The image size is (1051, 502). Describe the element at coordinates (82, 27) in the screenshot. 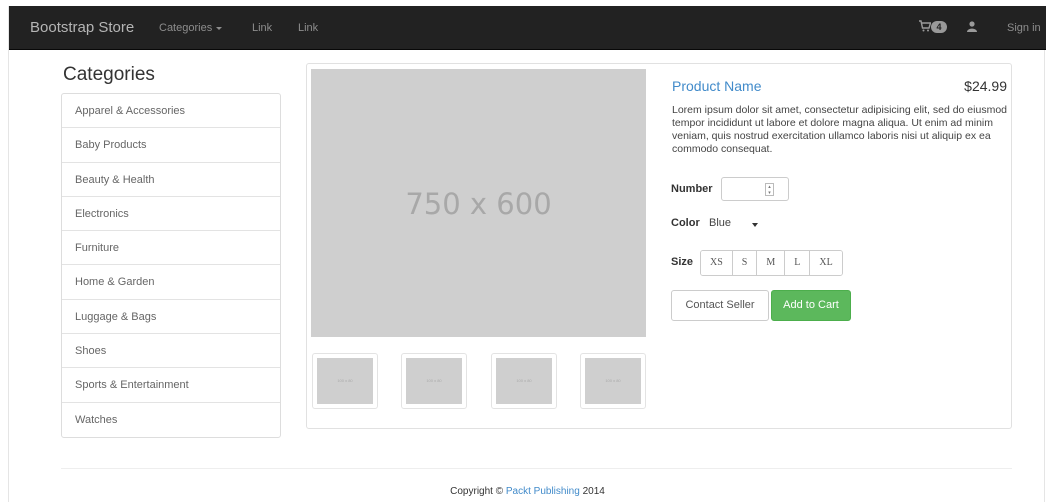

I see `navbar-brand: Bootstrap Store` at that location.